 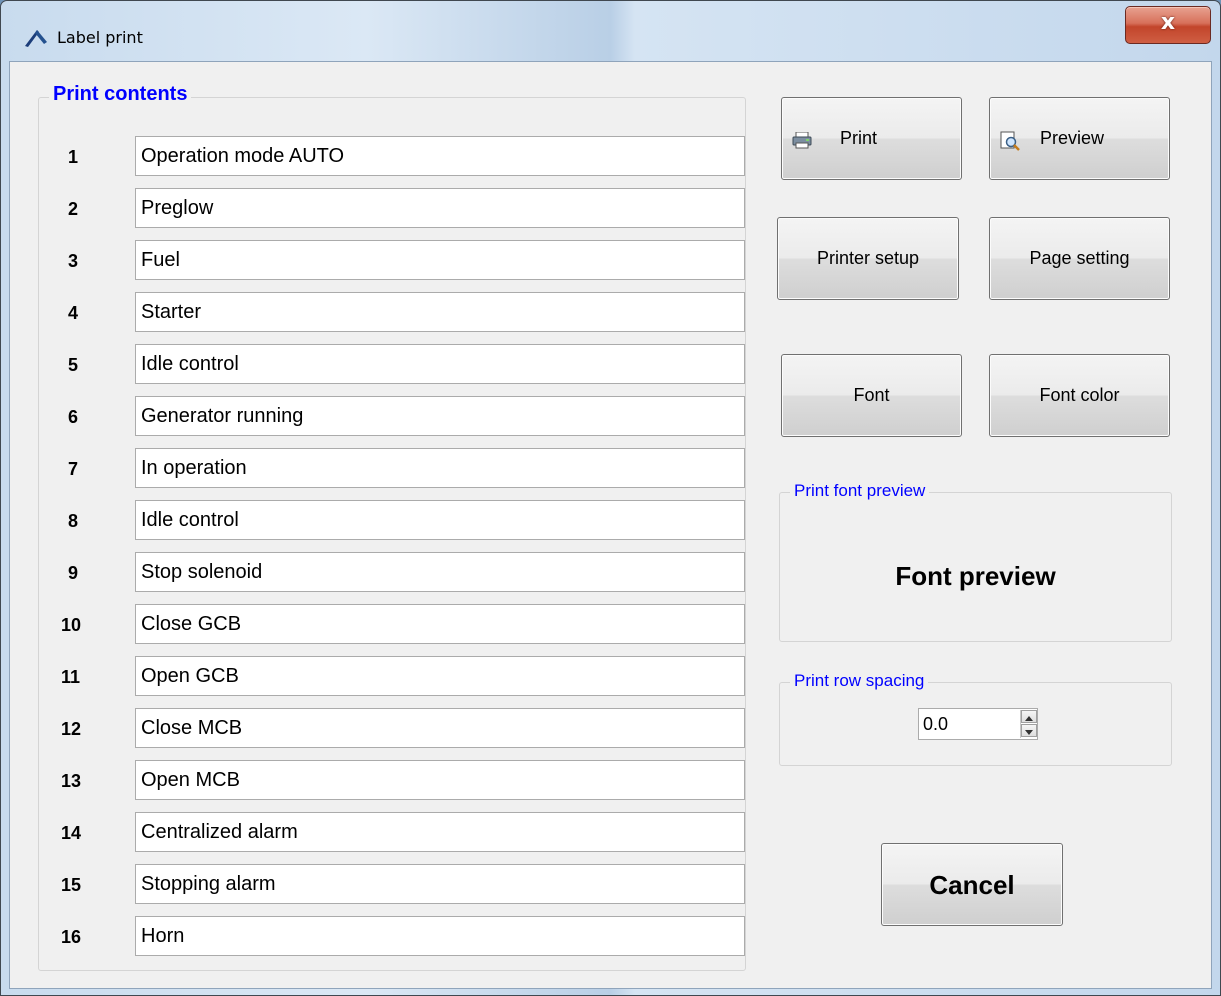 What do you see at coordinates (802, 140) in the screenshot?
I see `printer-icon` at bounding box center [802, 140].